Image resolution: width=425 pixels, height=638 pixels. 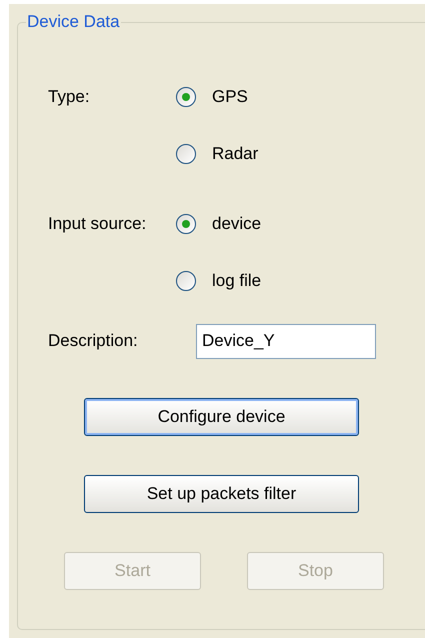 What do you see at coordinates (97, 224) in the screenshot?
I see `field-label: Input source:` at bounding box center [97, 224].